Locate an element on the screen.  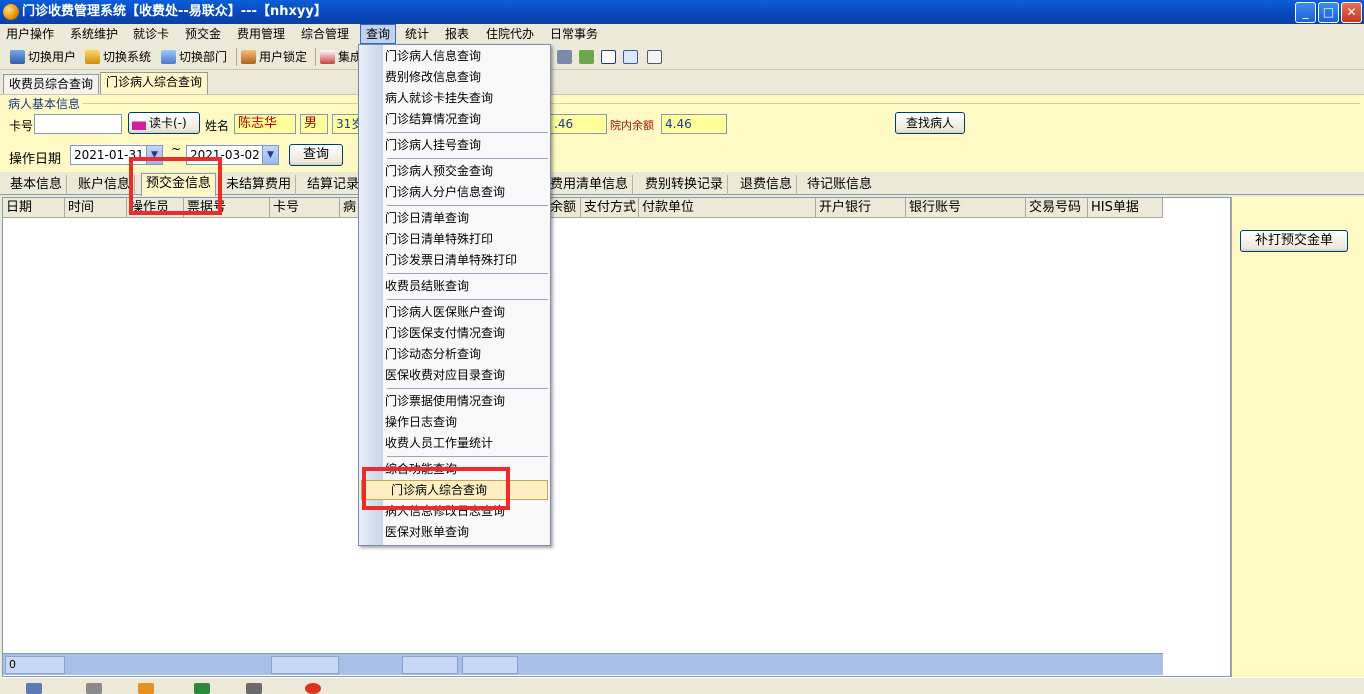
menu-user-ops: 用户操作 is located at coordinates (30, 34).